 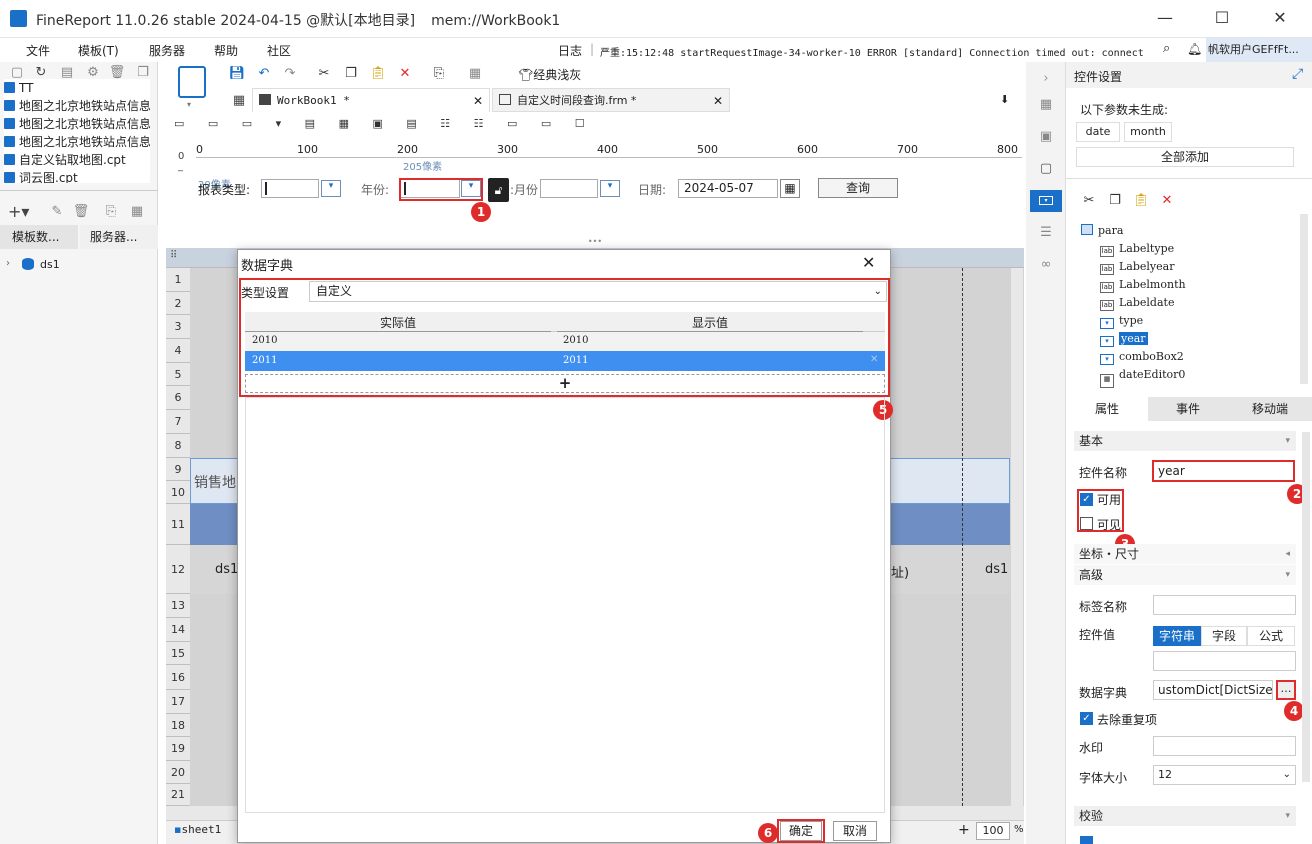 What do you see at coordinates (178, 702) in the screenshot?
I see `row-header: 17` at bounding box center [178, 702].